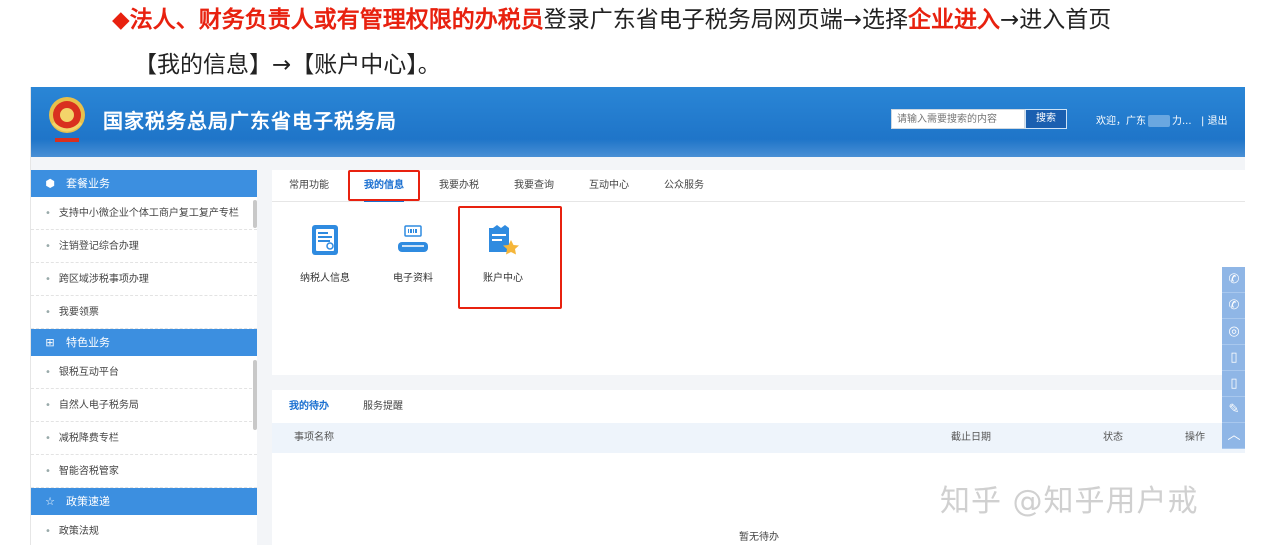 The height and width of the screenshot is (545, 1285). What do you see at coordinates (325, 278) in the screenshot?
I see `tile-label: 纳税人信息` at bounding box center [325, 278].